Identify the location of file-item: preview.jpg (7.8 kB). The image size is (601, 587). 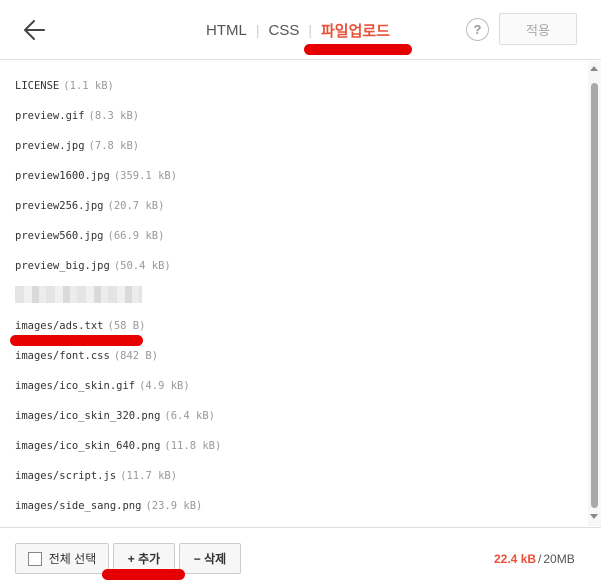
(77, 146).